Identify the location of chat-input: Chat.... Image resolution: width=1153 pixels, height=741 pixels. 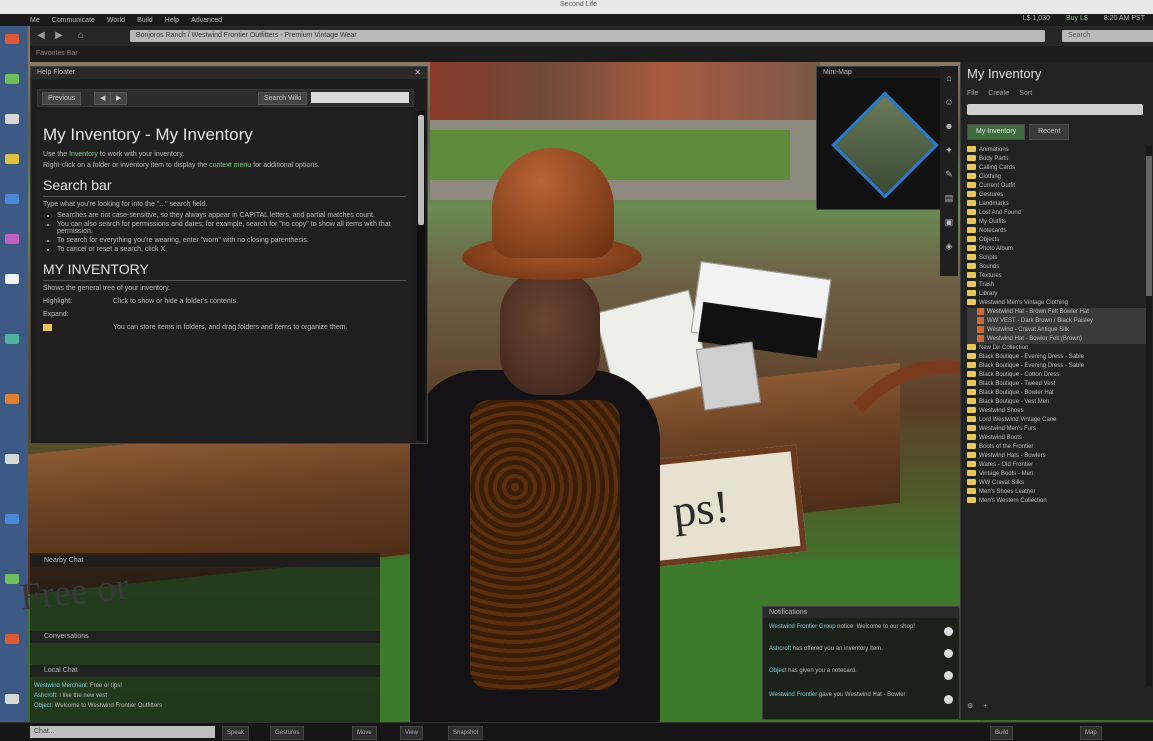
(122, 732).